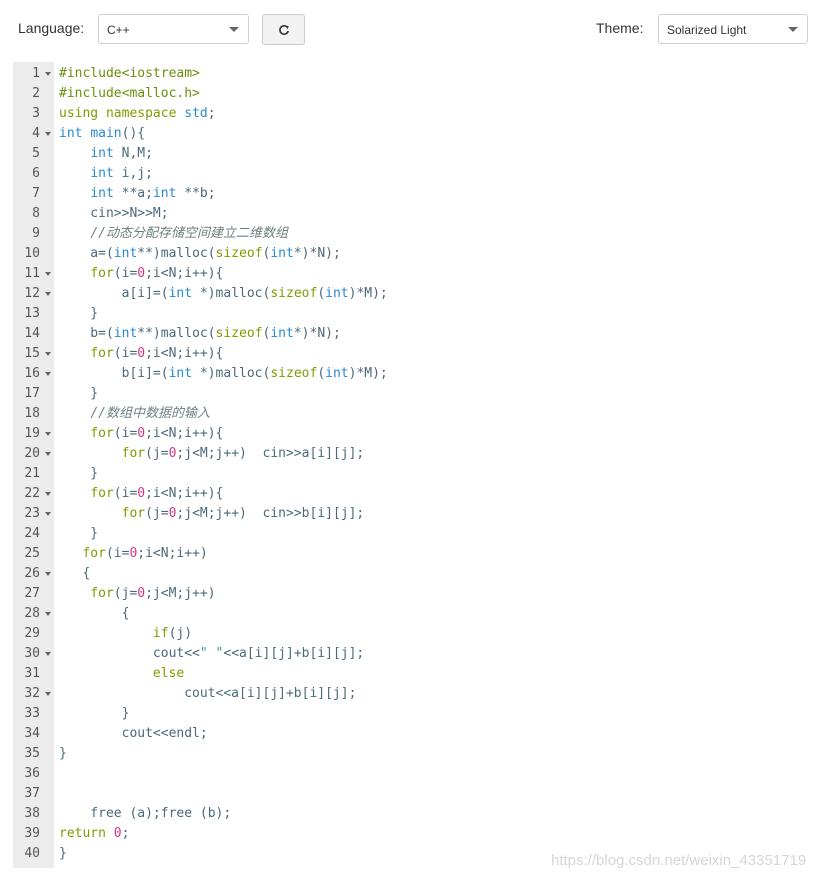  Describe the element at coordinates (412, 74) in the screenshot. I see `code-line: 1 #include<iostream>` at that location.